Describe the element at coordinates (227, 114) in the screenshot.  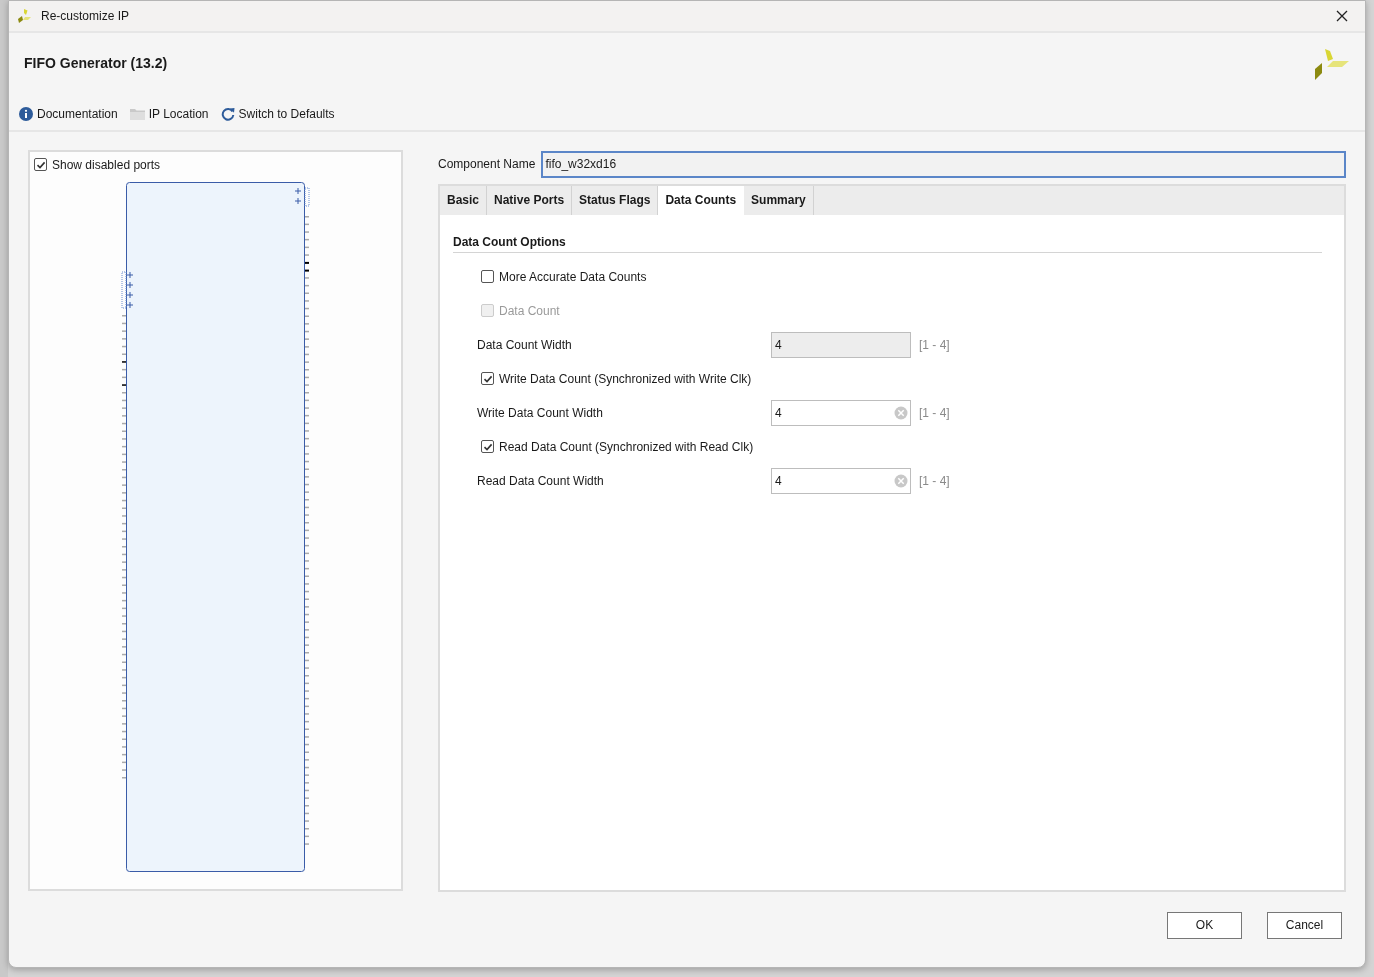
I see `refresh-icon` at that location.